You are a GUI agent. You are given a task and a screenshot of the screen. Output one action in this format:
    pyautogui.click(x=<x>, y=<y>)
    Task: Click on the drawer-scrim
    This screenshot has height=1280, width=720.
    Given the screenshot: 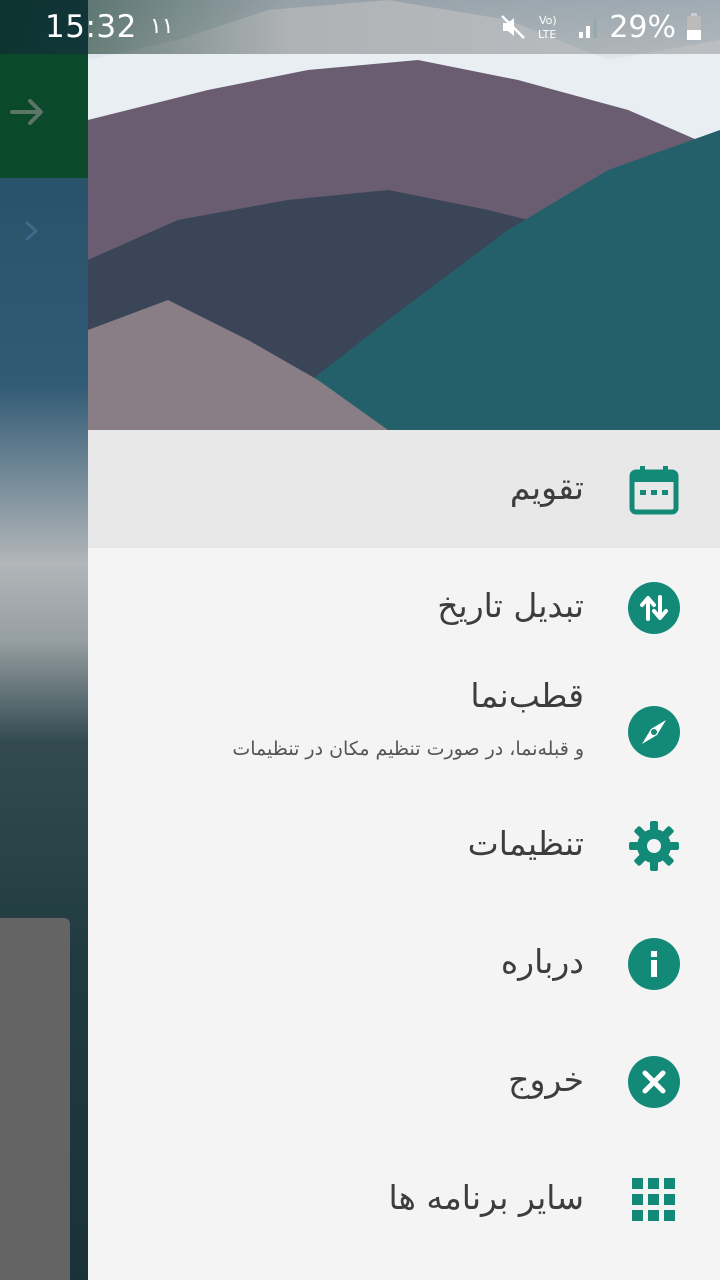 What is the action you would take?
    pyautogui.click(x=44, y=640)
    